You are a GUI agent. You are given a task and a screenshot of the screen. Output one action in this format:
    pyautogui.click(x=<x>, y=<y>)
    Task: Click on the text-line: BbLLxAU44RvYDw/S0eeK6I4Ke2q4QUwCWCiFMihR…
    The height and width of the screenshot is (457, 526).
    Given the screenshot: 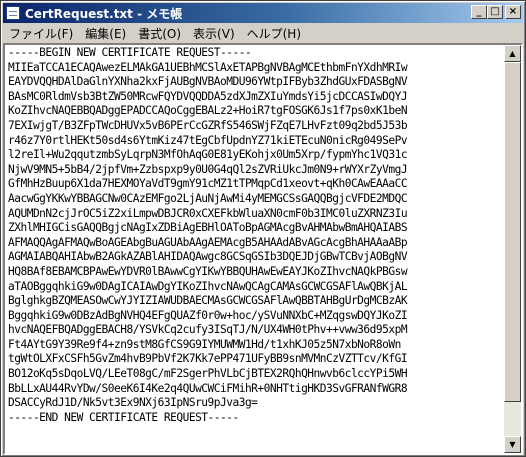 What is the action you would take?
    pyautogui.click(x=208, y=388)
    